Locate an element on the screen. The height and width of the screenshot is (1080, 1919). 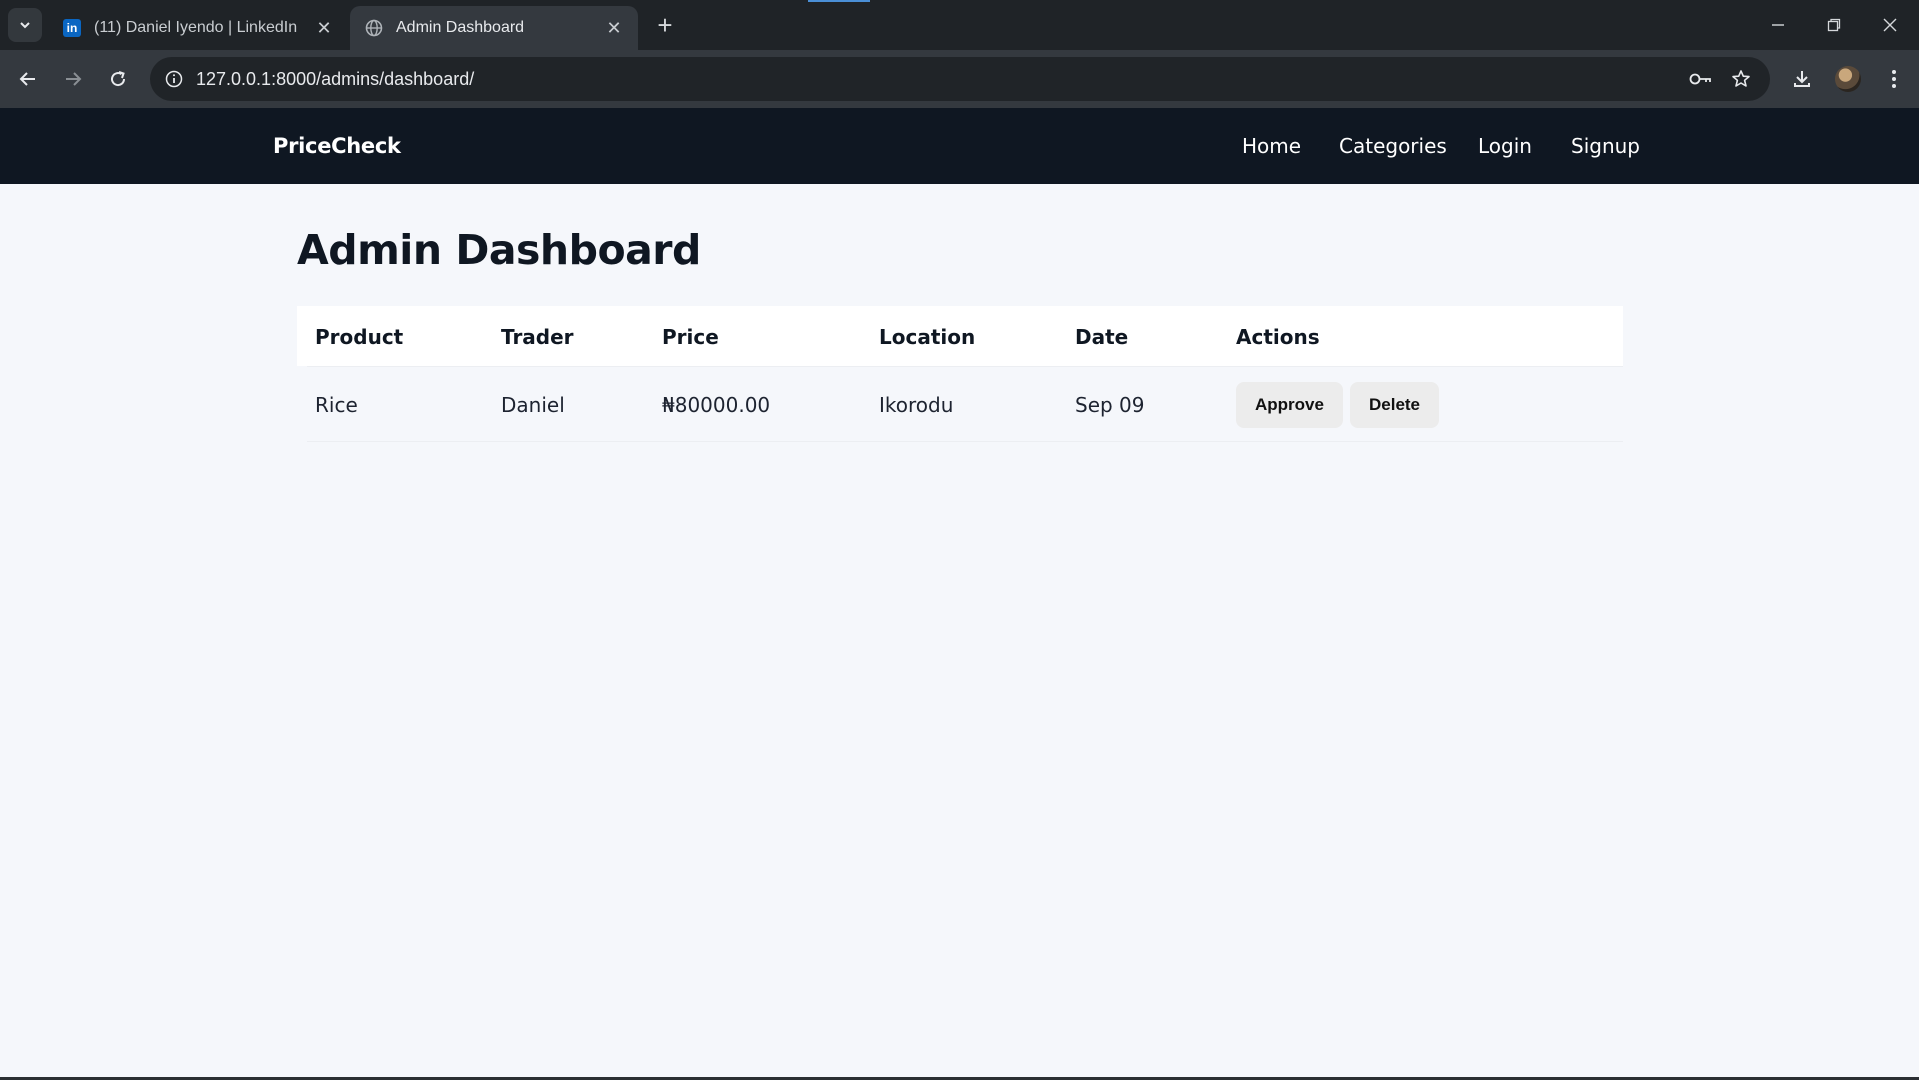
new-tab-button: + is located at coordinates (665, 25).